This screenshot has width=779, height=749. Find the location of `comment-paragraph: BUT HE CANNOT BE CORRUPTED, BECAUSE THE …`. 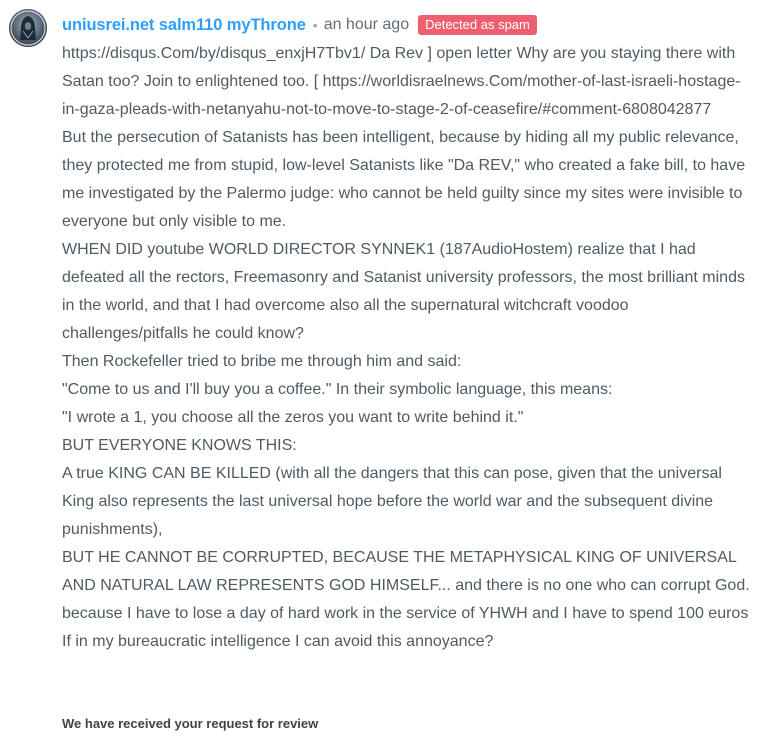

comment-paragraph: BUT HE CANNOT BE CORRUPTED, BECAUSE THE … is located at coordinates (406, 571).